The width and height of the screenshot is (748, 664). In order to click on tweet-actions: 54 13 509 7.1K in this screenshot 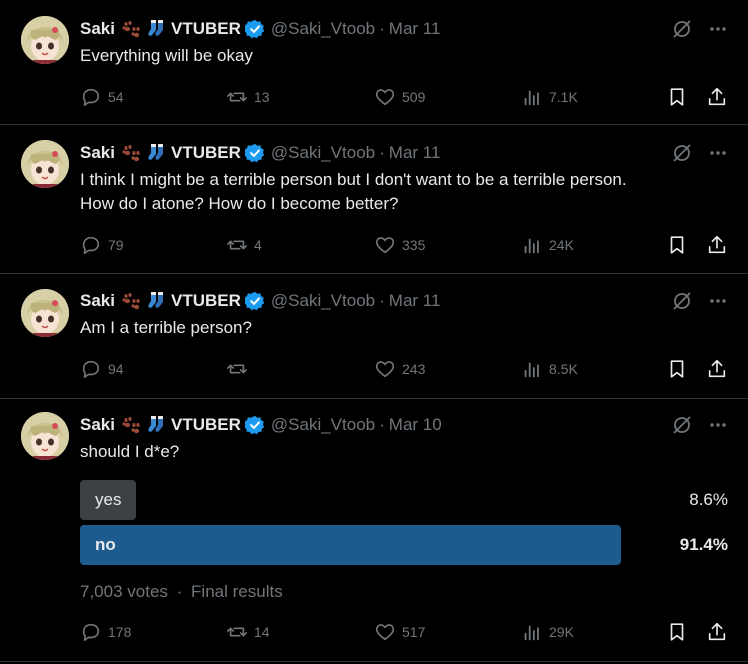, I will do `click(404, 97)`.